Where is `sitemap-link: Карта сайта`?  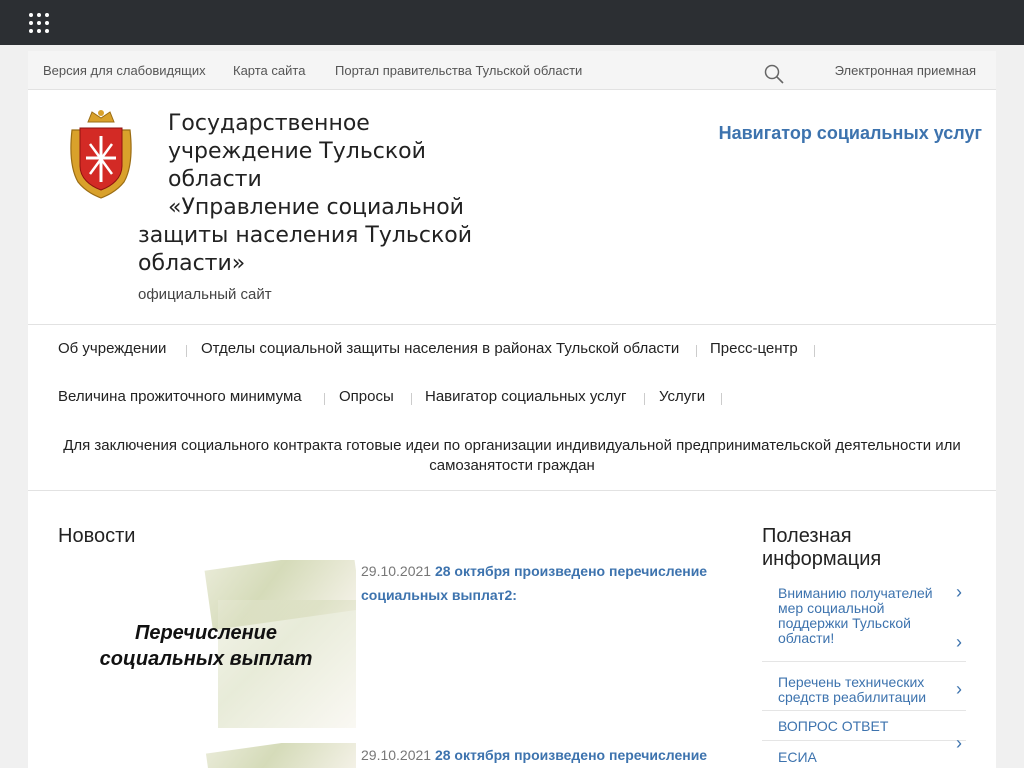
sitemap-link: Карта сайта is located at coordinates (269, 70).